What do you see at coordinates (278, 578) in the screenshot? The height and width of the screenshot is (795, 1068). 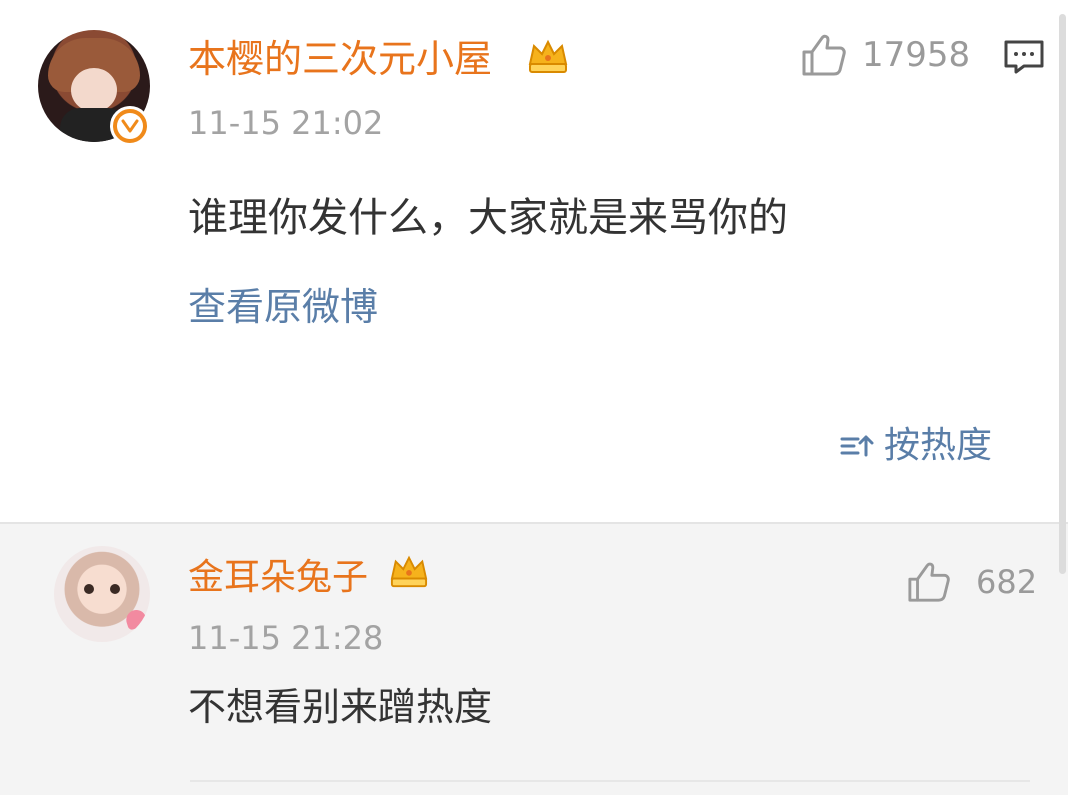 I see `reply-username: 金耳朵兔子` at bounding box center [278, 578].